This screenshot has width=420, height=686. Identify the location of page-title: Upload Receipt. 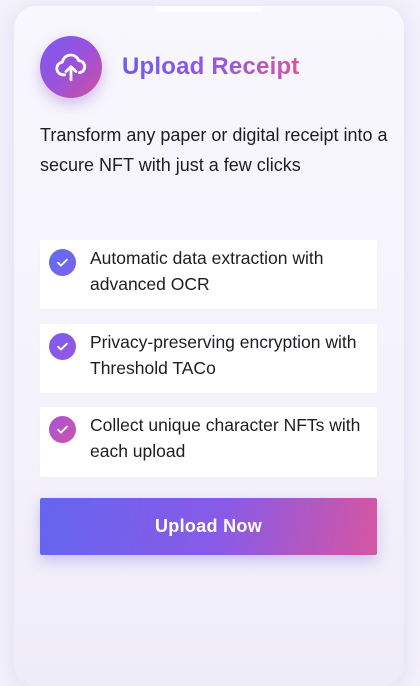
(211, 66).